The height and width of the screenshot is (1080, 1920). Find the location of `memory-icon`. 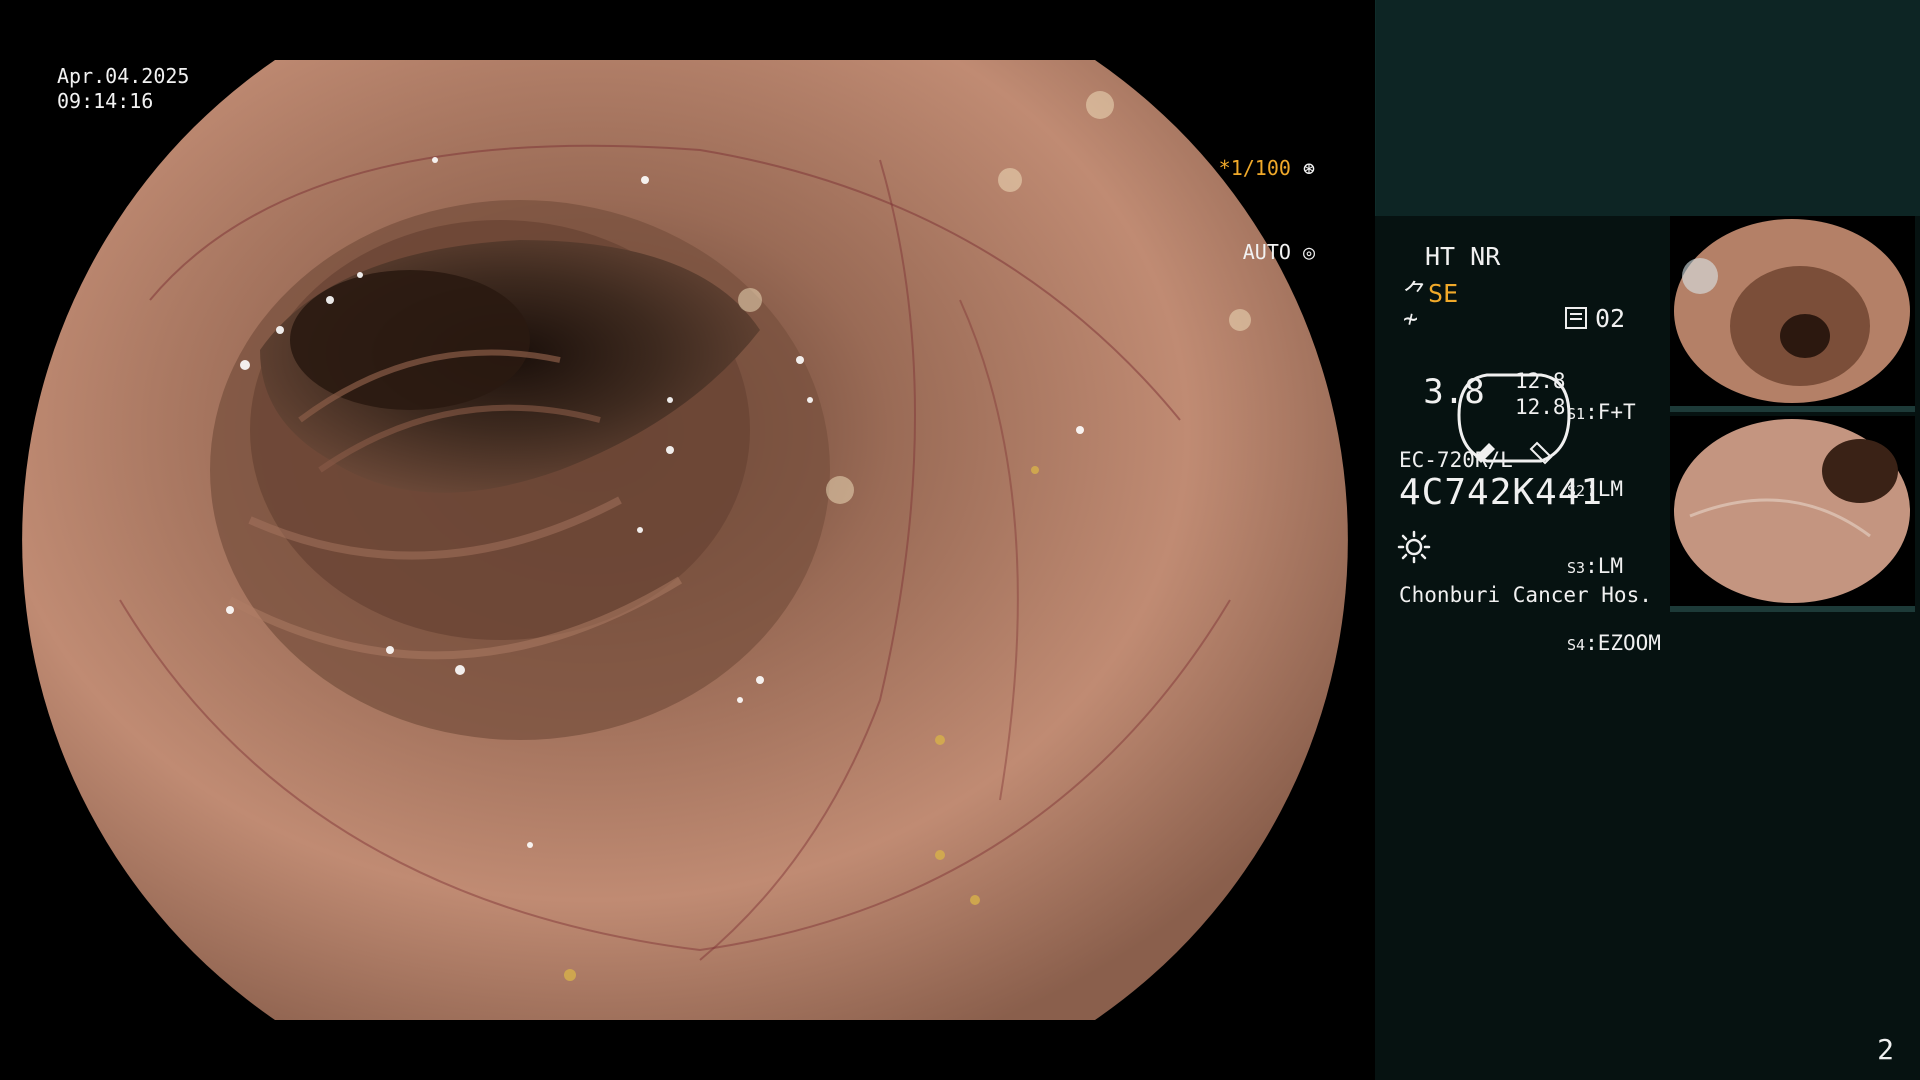

memory-icon is located at coordinates (1576, 318).